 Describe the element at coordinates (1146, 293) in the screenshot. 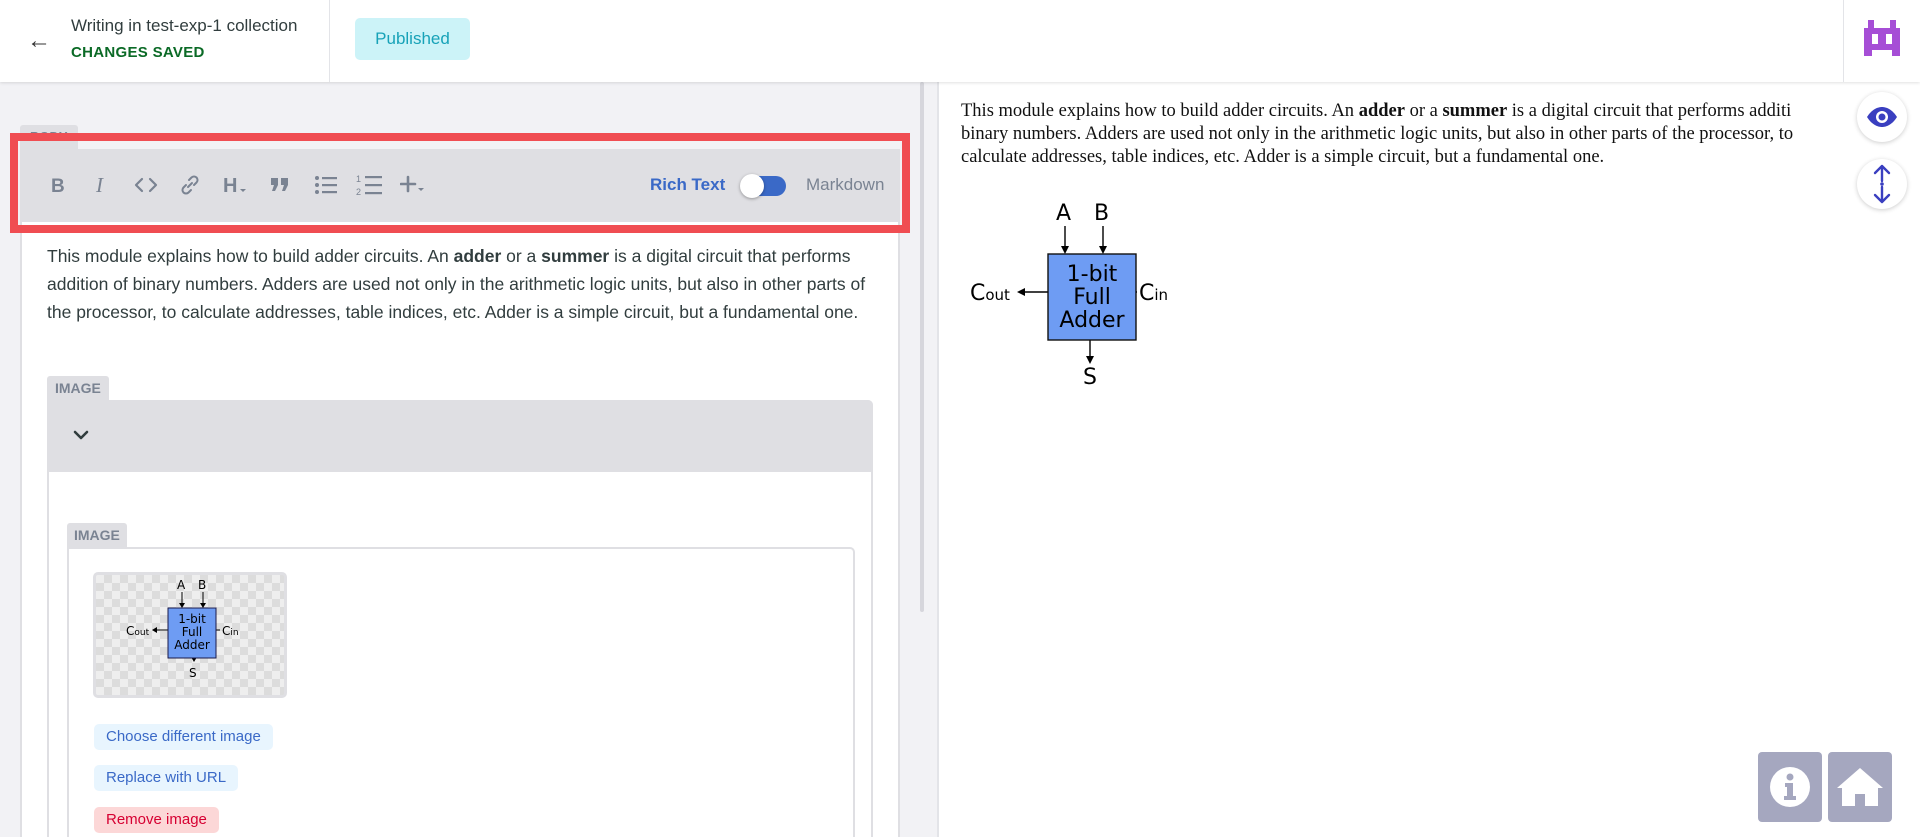

I see `cin-main: C` at that location.